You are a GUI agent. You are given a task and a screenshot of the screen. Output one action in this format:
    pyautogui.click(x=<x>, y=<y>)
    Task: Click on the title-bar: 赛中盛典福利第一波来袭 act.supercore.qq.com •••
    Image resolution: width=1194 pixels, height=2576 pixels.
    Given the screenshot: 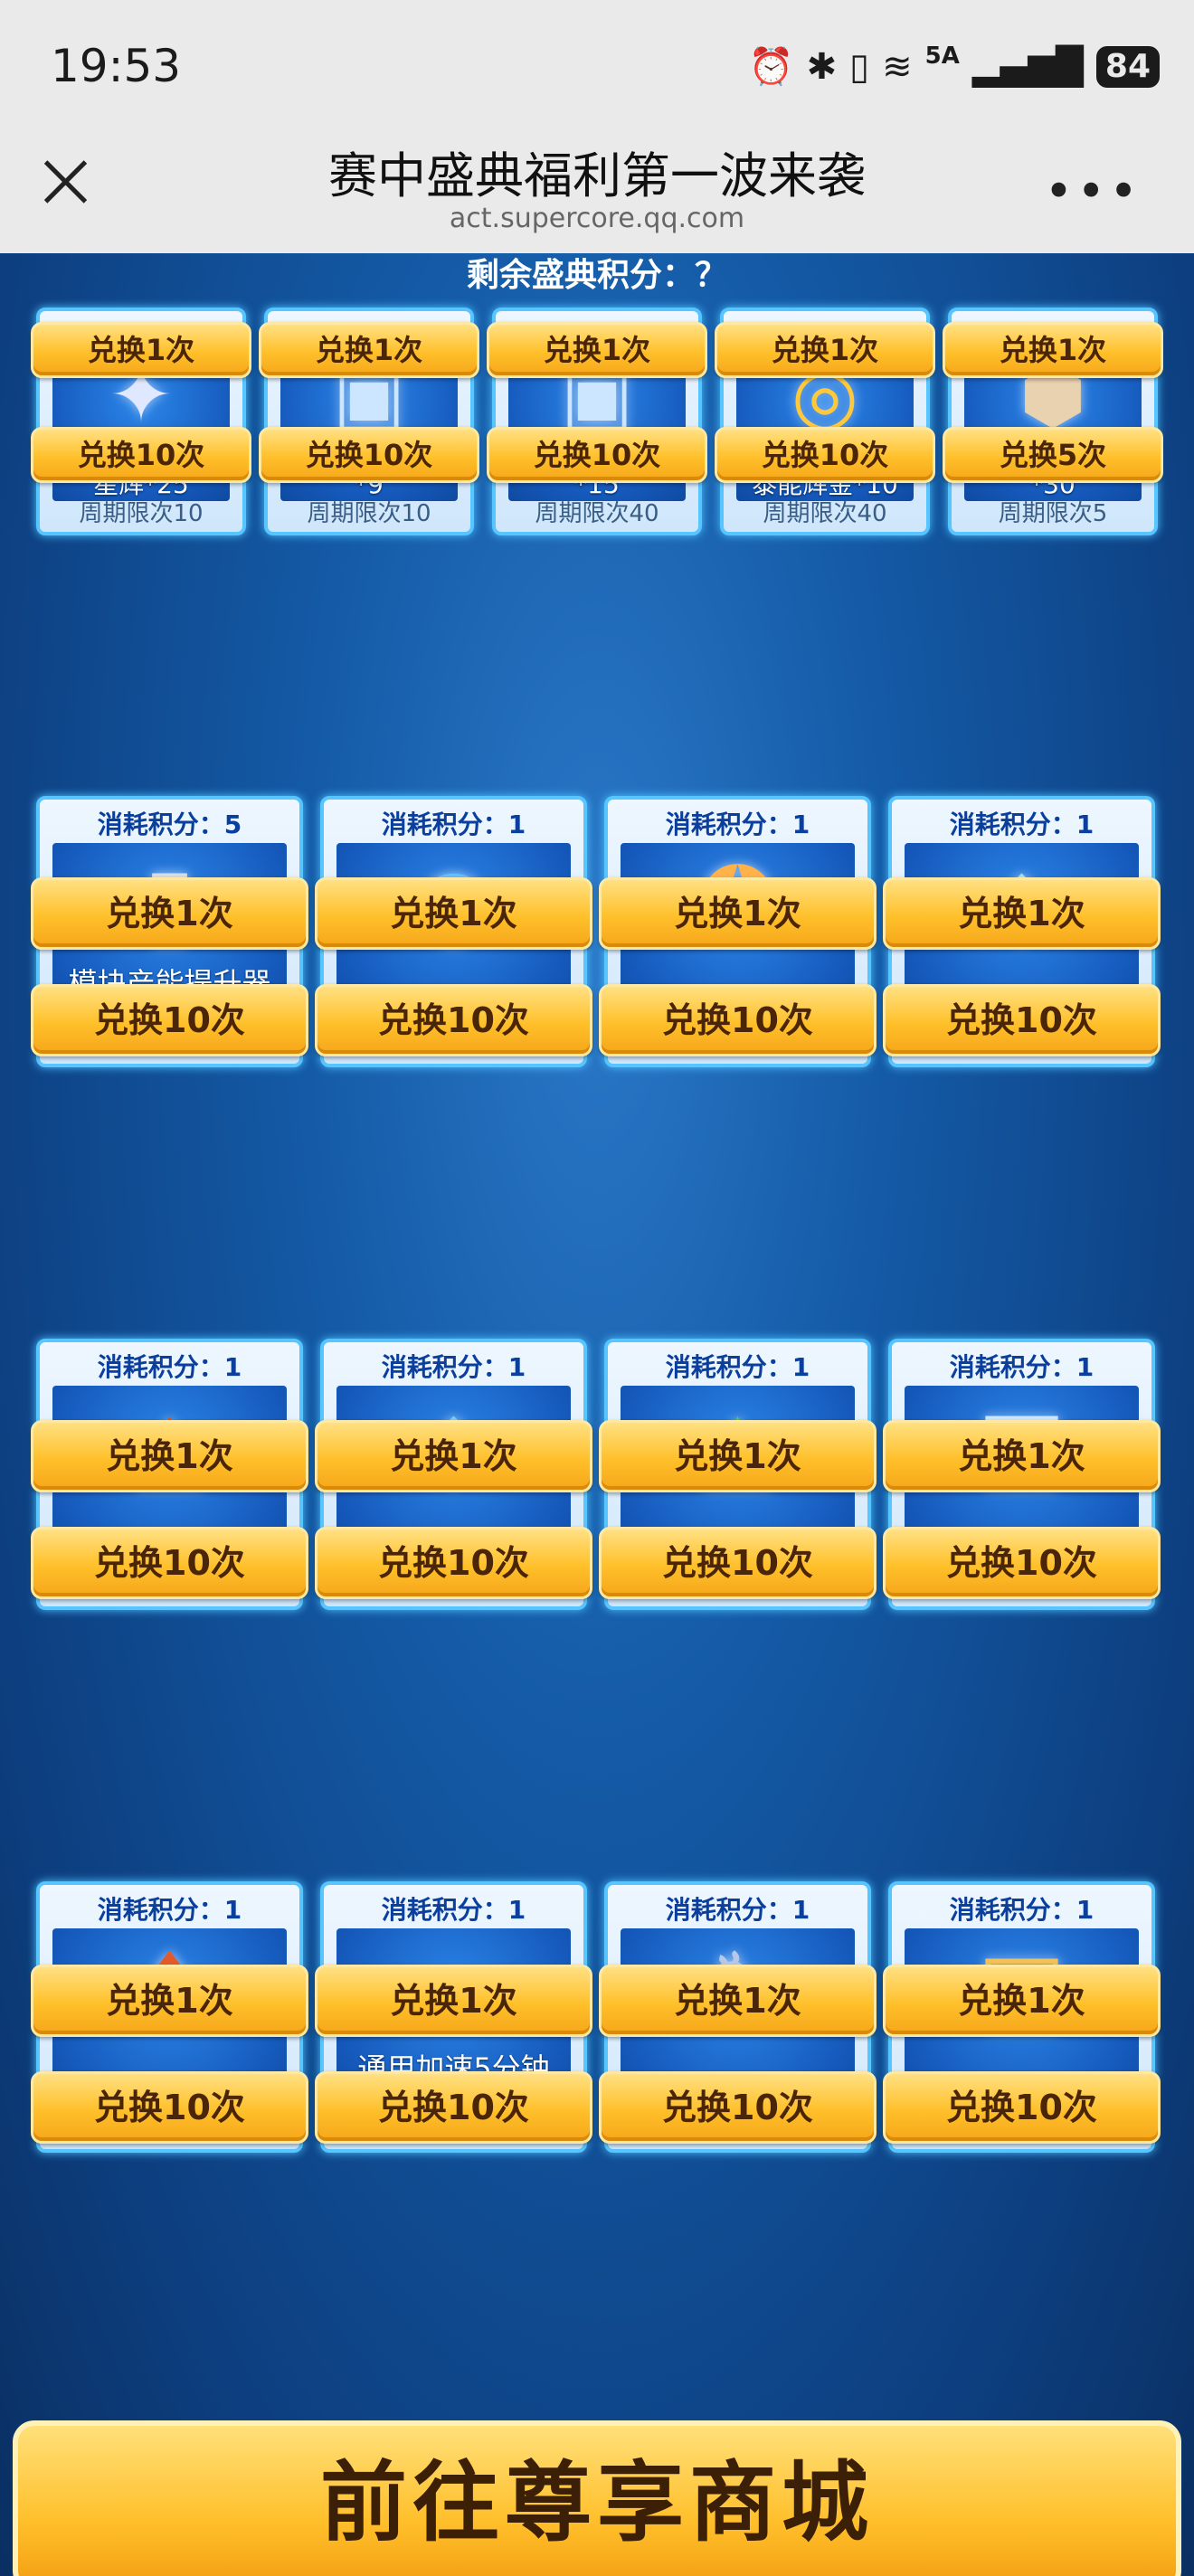 What is the action you would take?
    pyautogui.click(x=597, y=194)
    